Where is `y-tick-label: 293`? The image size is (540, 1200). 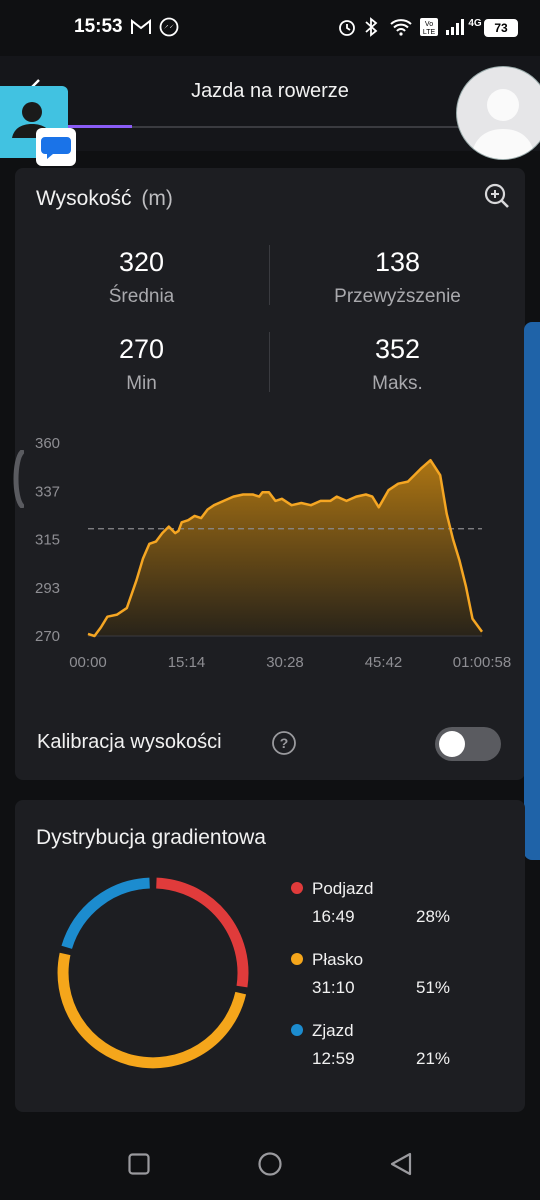 y-tick-label: 293 is located at coordinates (47, 588).